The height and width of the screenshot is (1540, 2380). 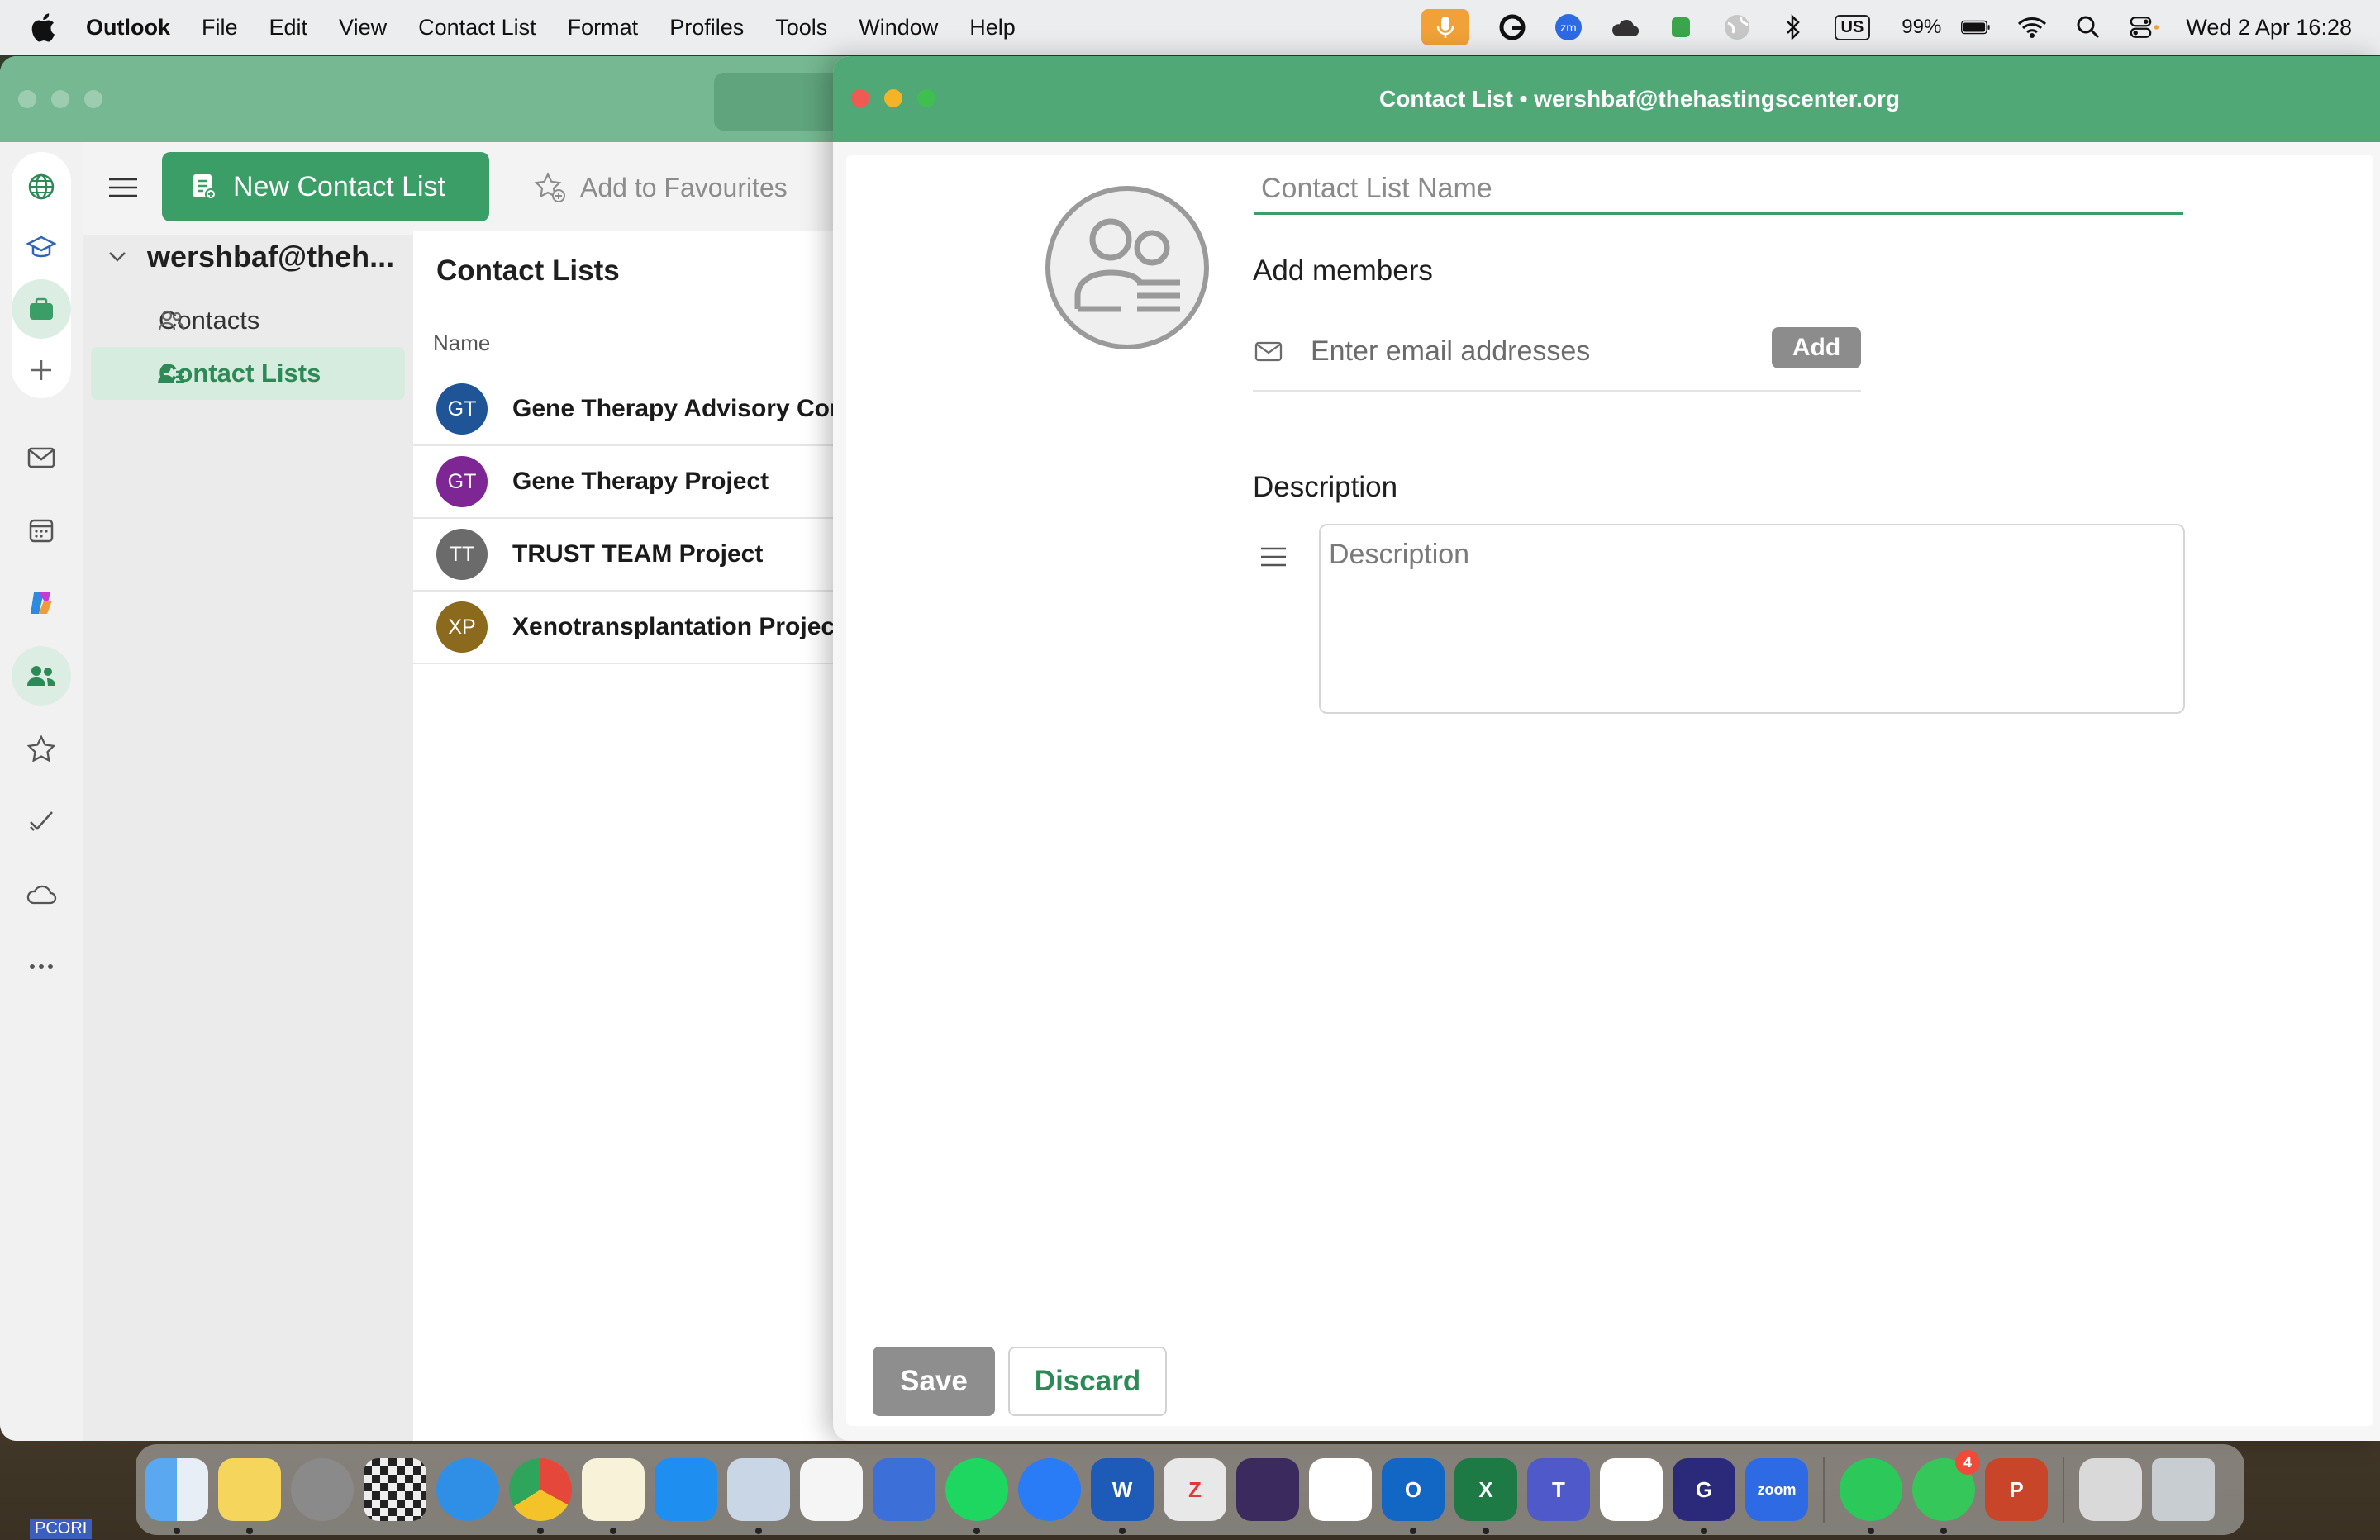 What do you see at coordinates (61, 1529) in the screenshot?
I see `desktop-folder-label: PCORI` at bounding box center [61, 1529].